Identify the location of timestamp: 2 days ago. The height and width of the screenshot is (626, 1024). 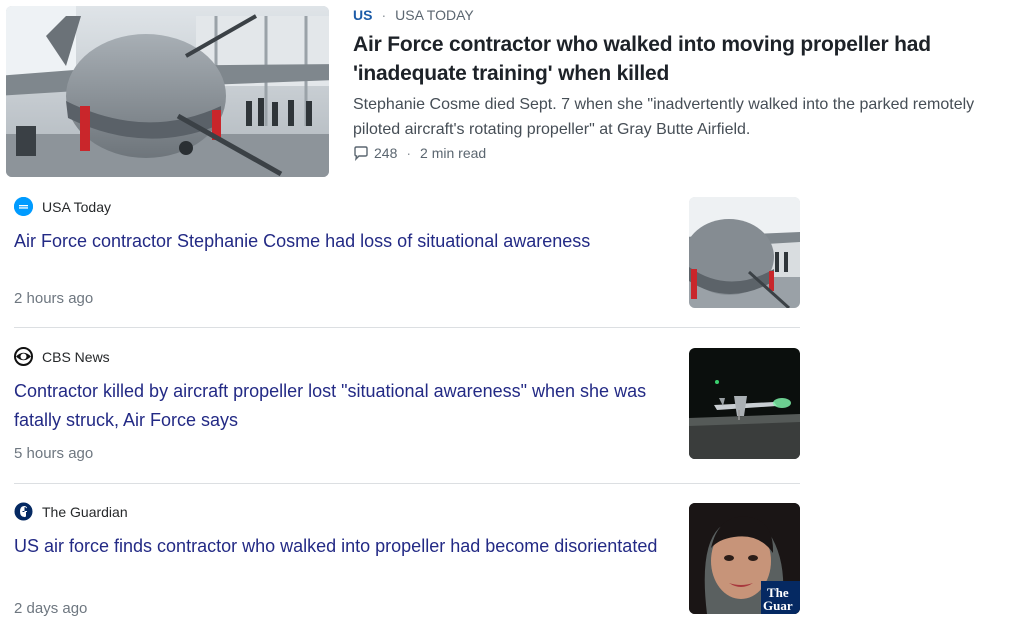
(51, 608).